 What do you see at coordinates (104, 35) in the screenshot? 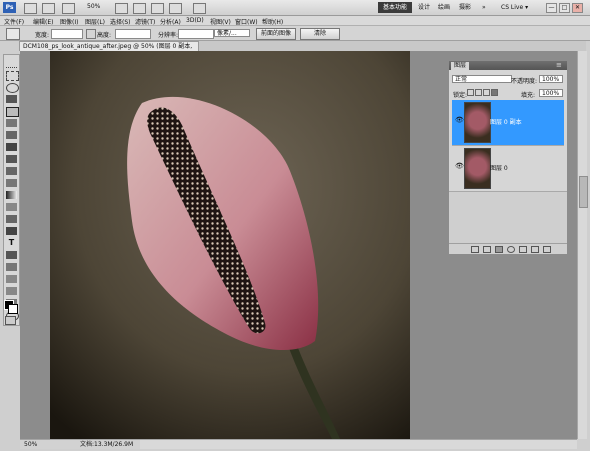
I see `height-label: 高度:` at bounding box center [104, 35].